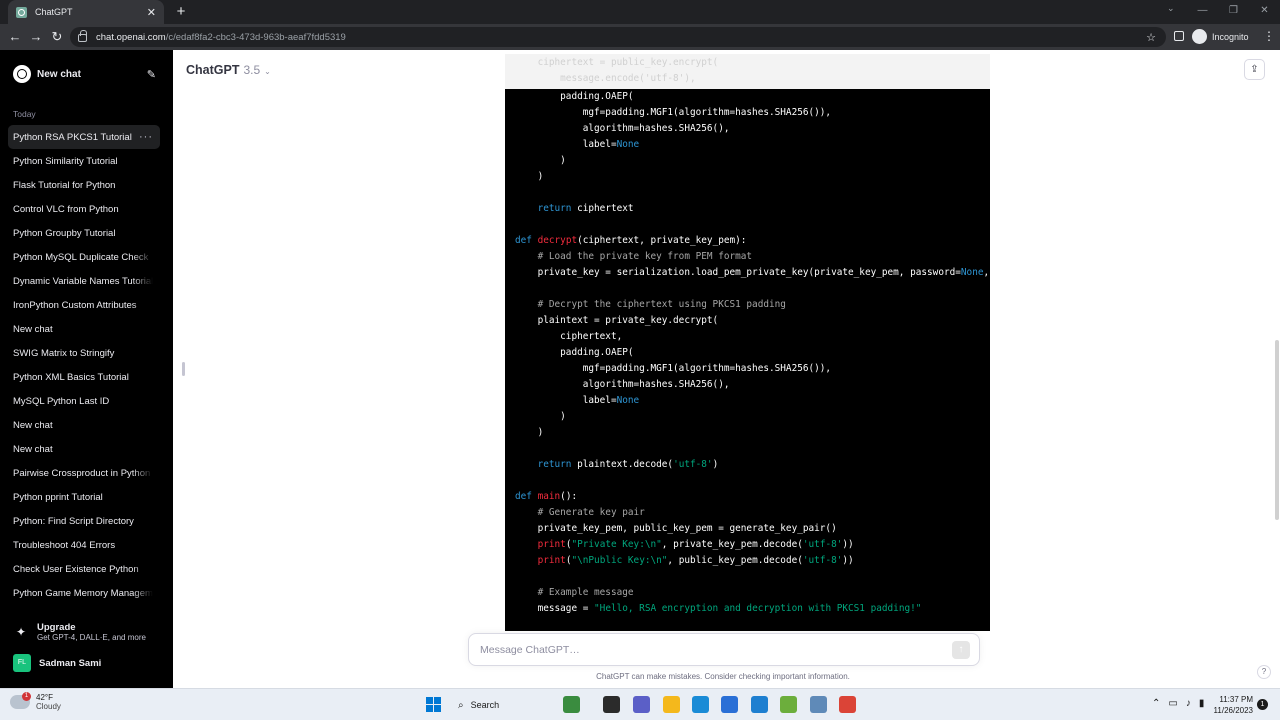 The width and height of the screenshot is (1280, 720). Describe the element at coordinates (84, 569) in the screenshot. I see `sidebar-chat-item: Check User Existence Python` at that location.